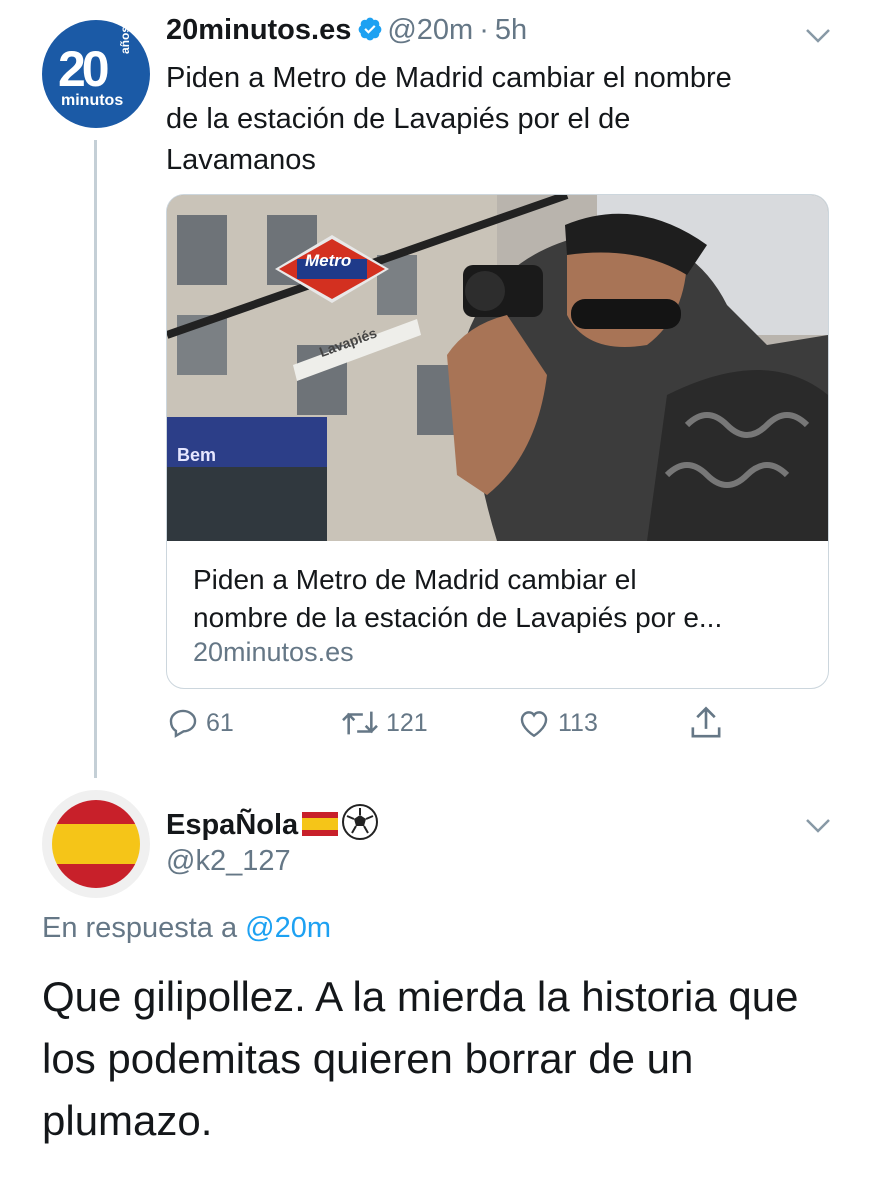  Describe the element at coordinates (534, 724) in the screenshot. I see `like-icon` at that location.